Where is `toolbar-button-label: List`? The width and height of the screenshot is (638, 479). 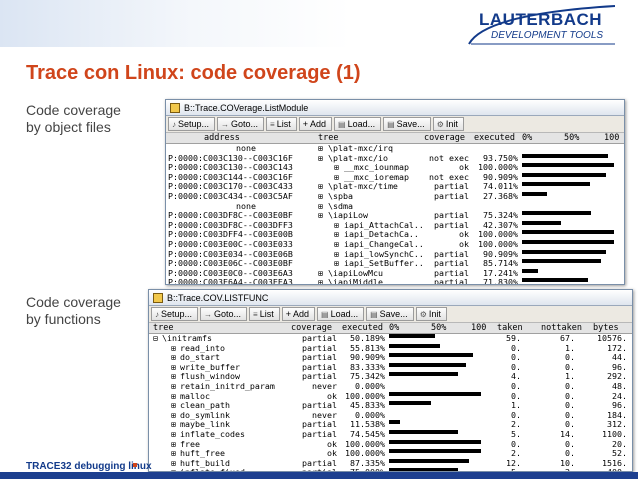
toolbar-button-label: List is located at coordinates (283, 124).